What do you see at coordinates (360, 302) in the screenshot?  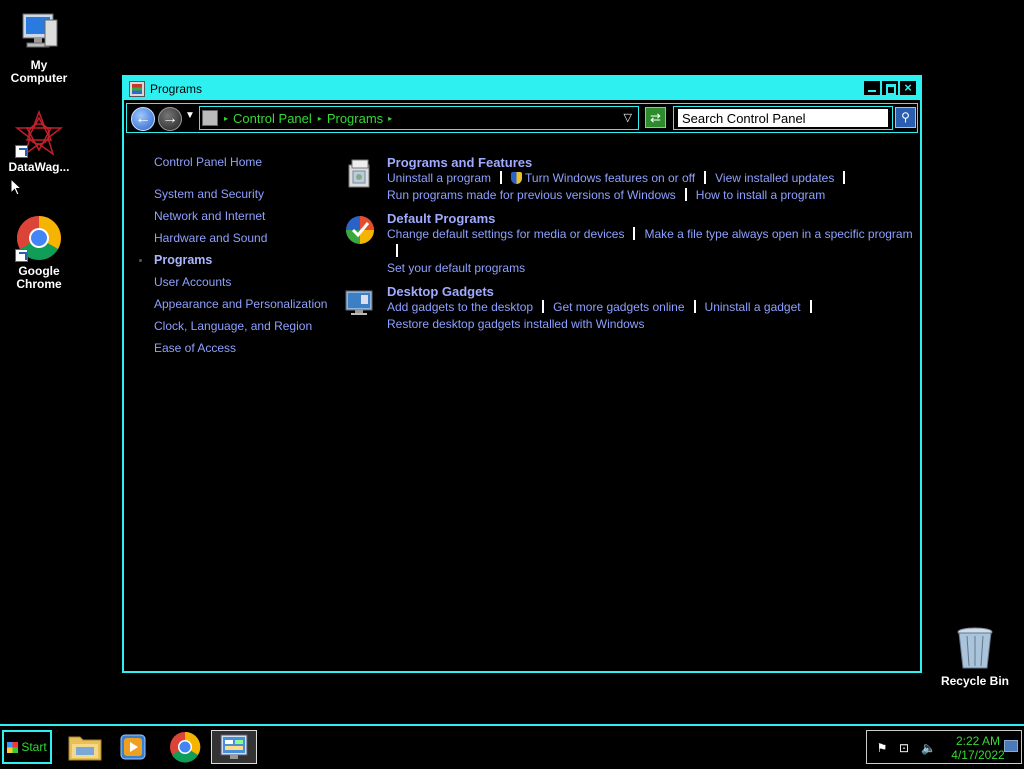 I see `desktop-gadgets-icon` at bounding box center [360, 302].